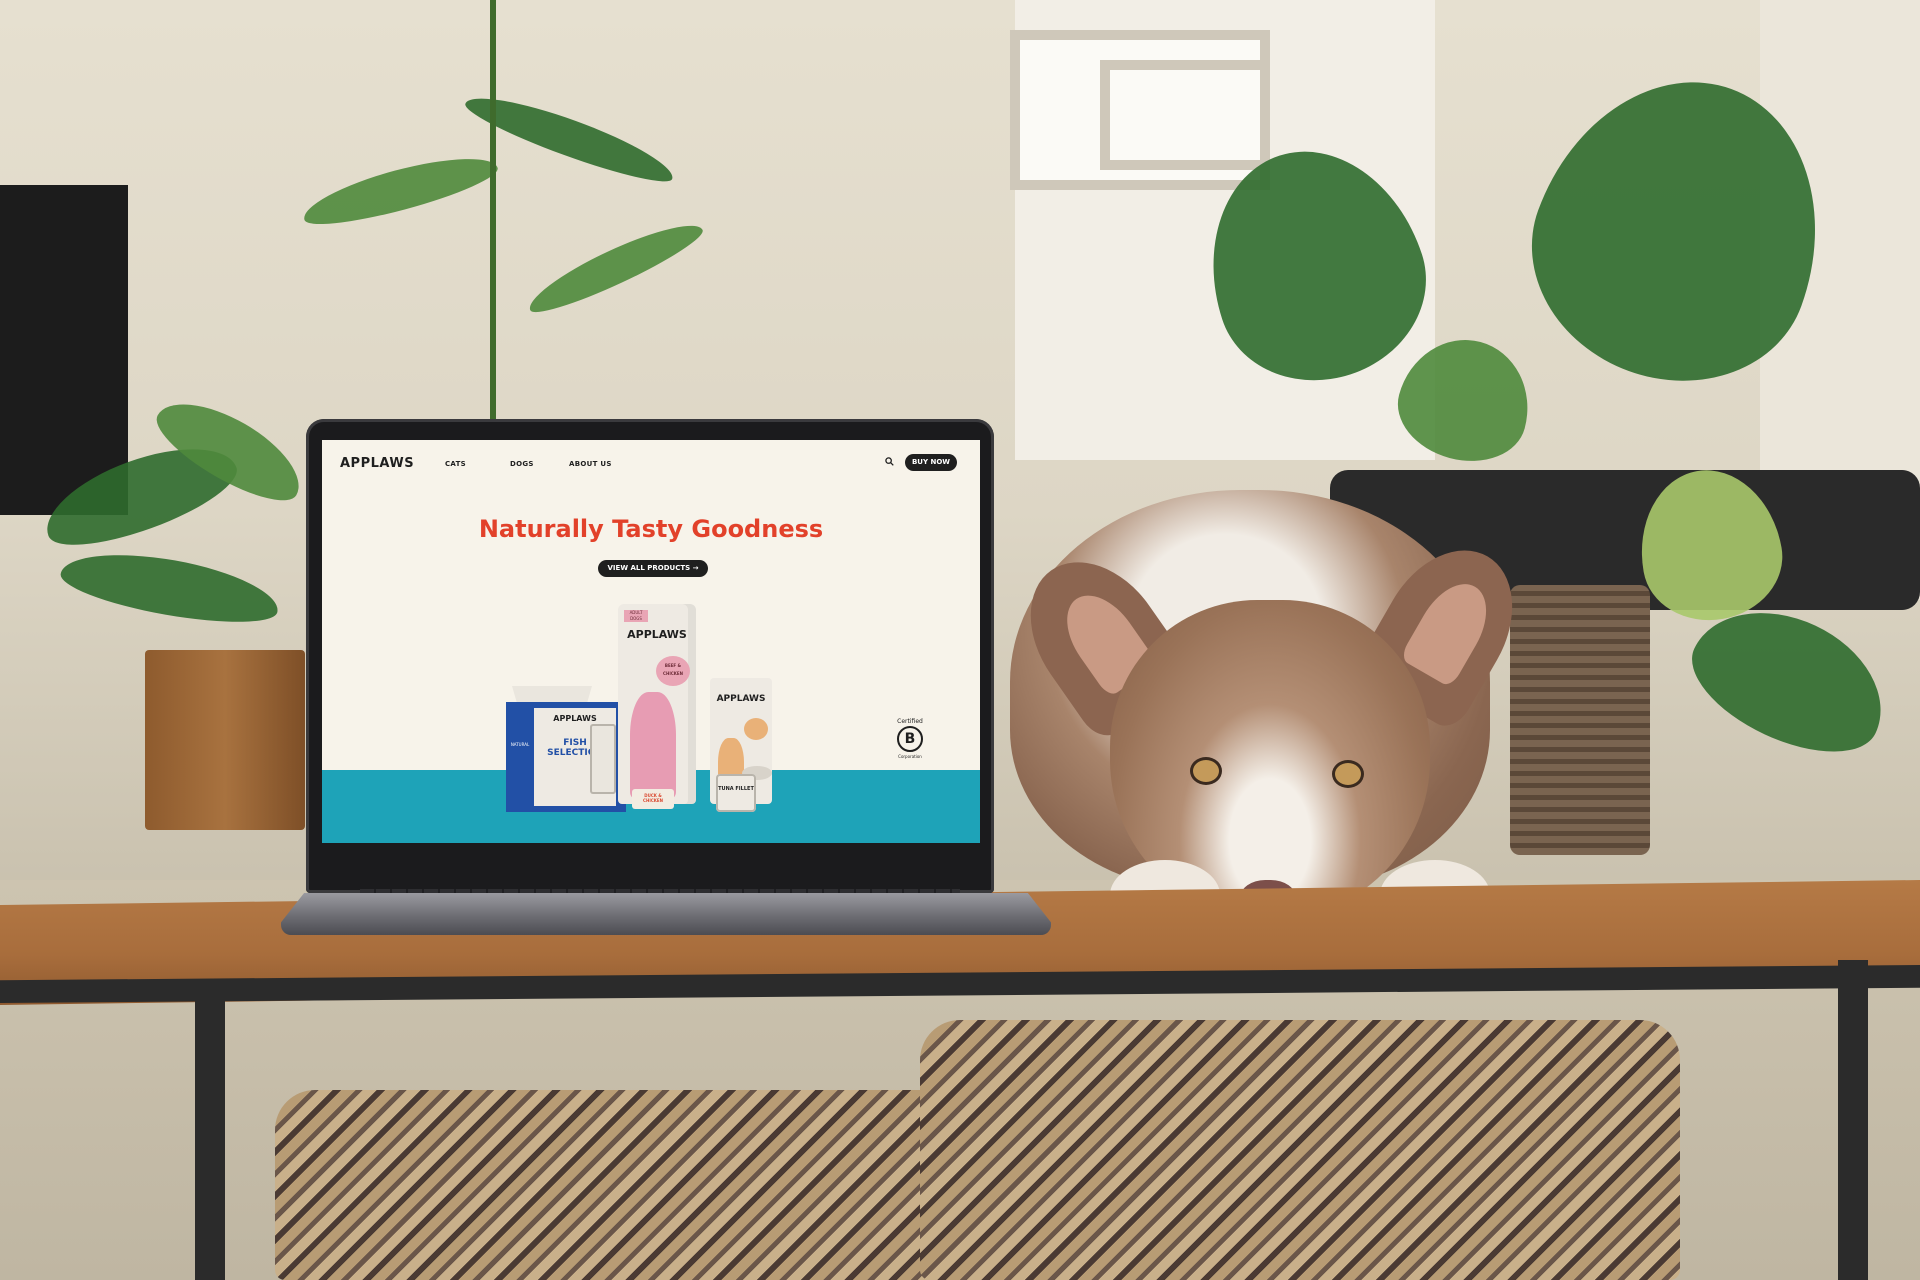 This screenshot has width=1920, height=1280. I want to click on window, so click(1185, 115).